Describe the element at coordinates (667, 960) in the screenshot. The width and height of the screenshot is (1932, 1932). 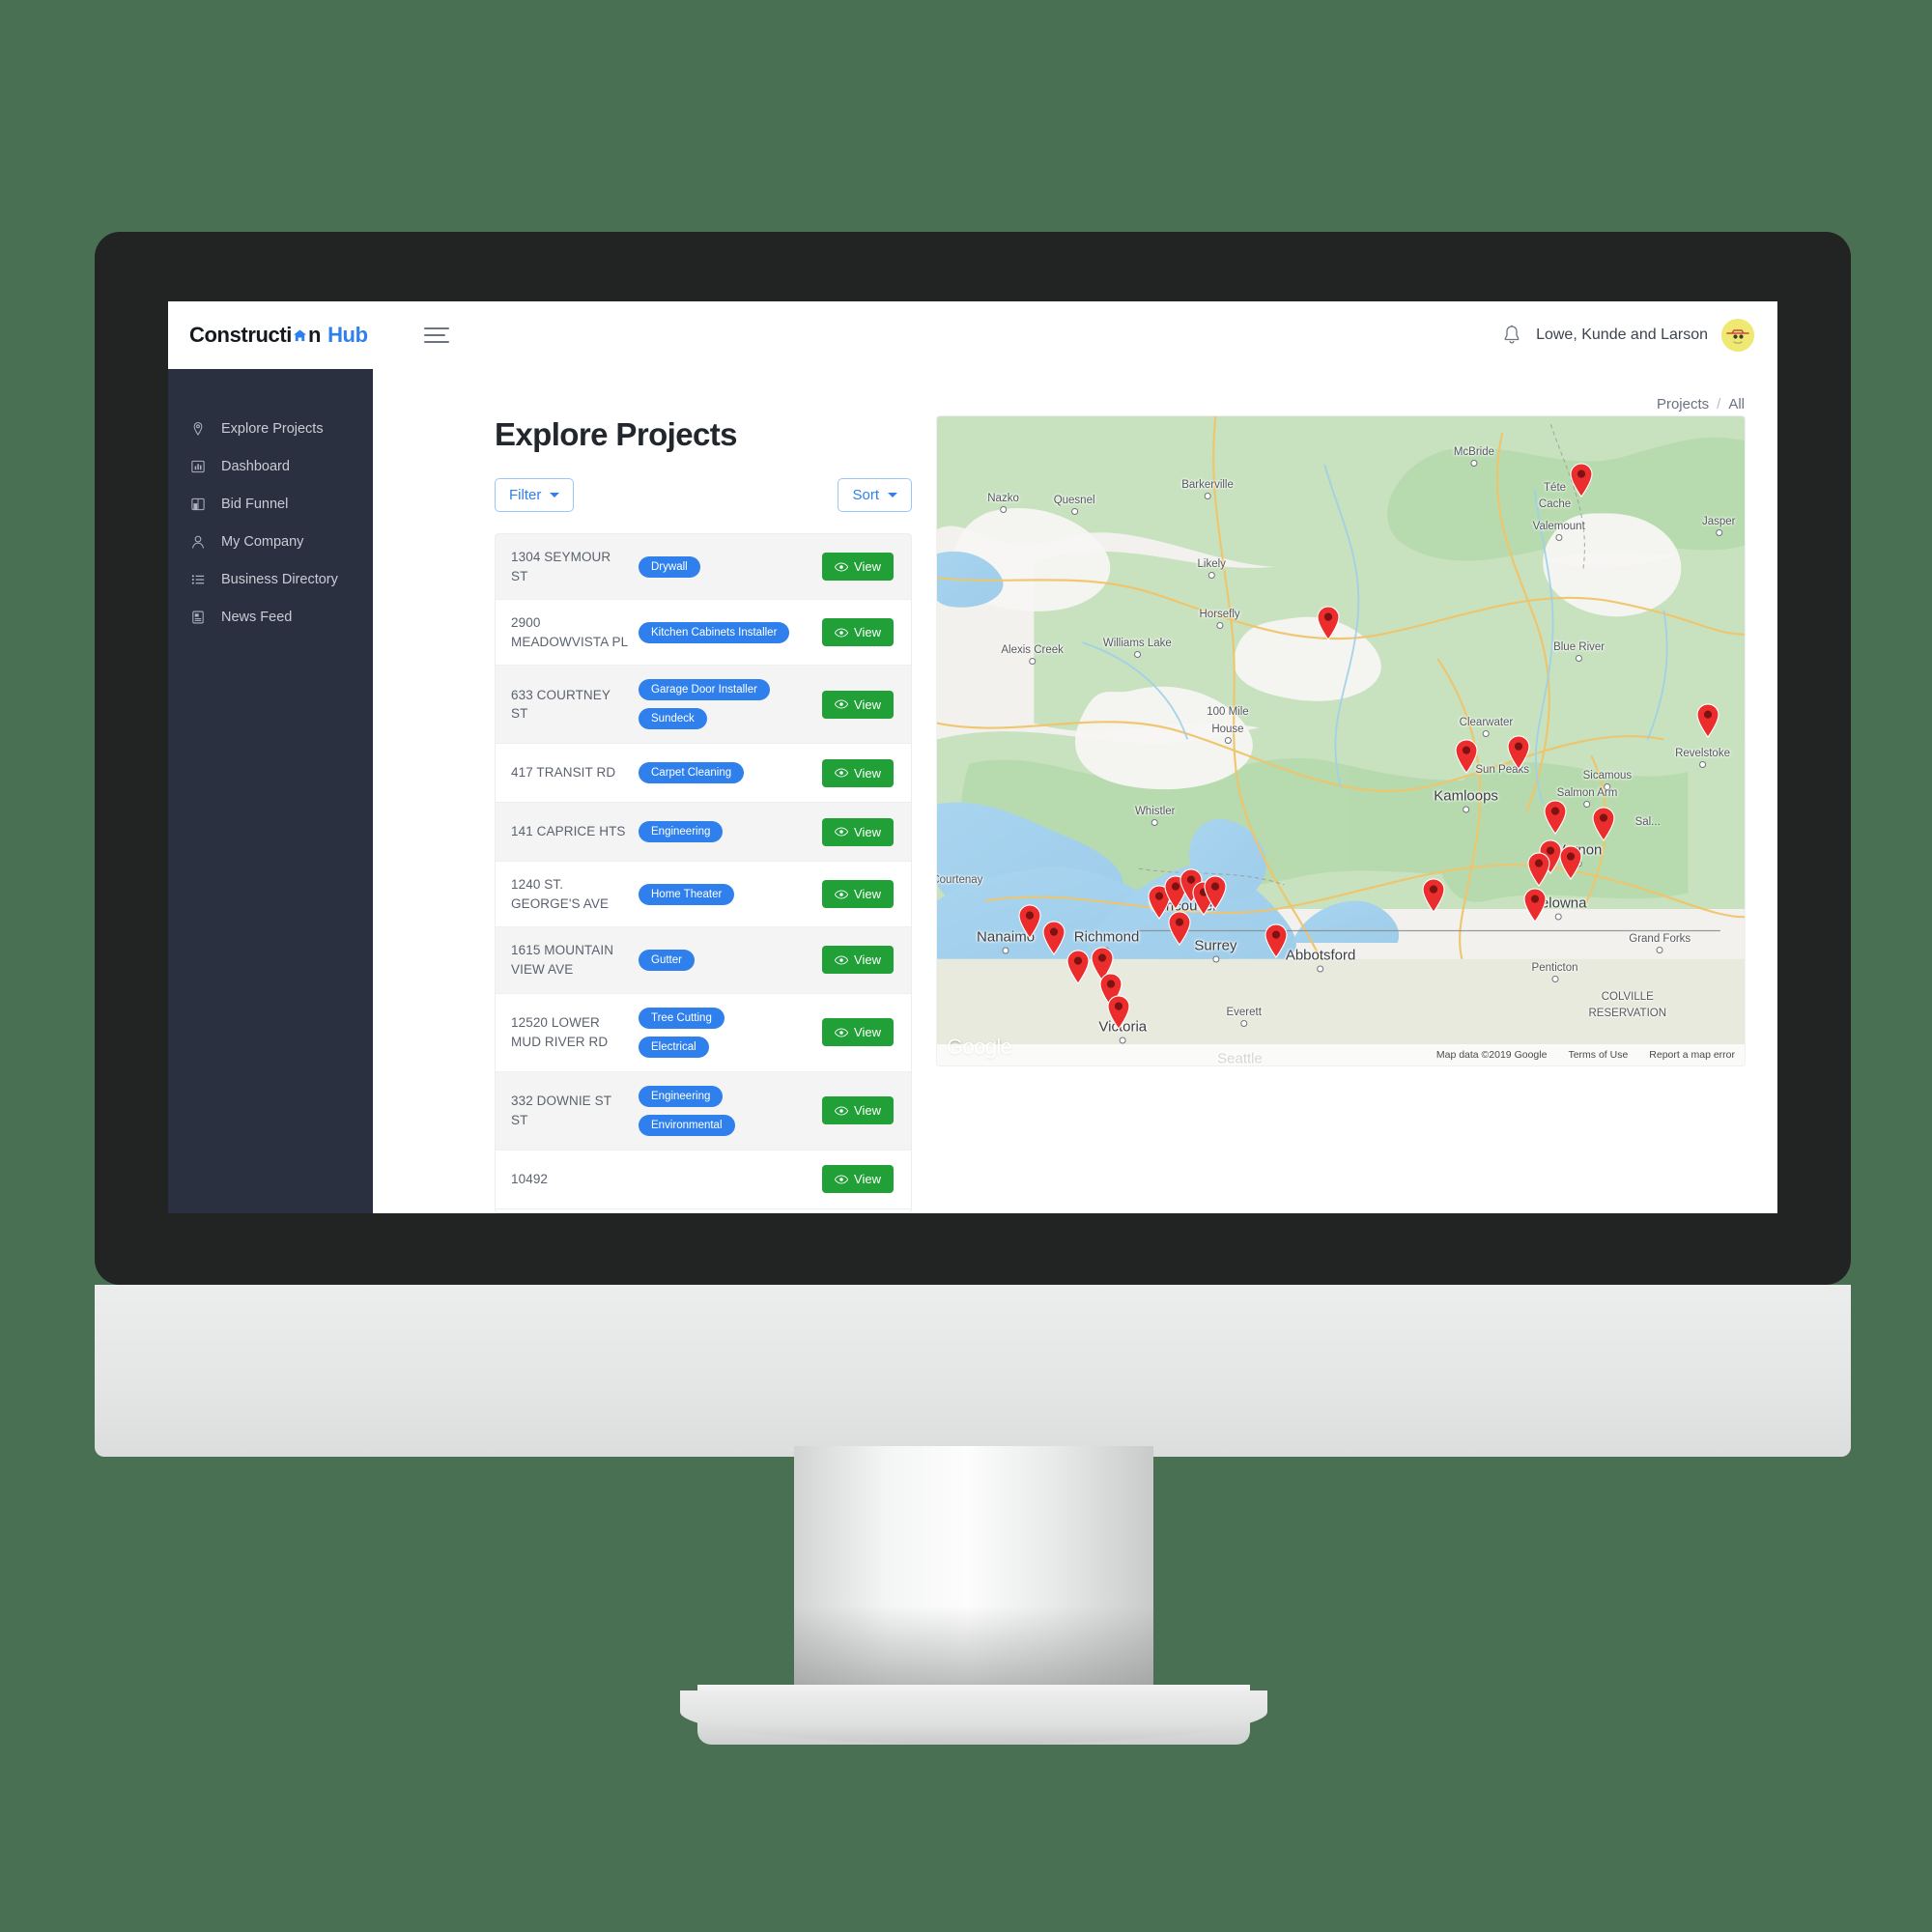
I see `project-tag: Gutter` at that location.